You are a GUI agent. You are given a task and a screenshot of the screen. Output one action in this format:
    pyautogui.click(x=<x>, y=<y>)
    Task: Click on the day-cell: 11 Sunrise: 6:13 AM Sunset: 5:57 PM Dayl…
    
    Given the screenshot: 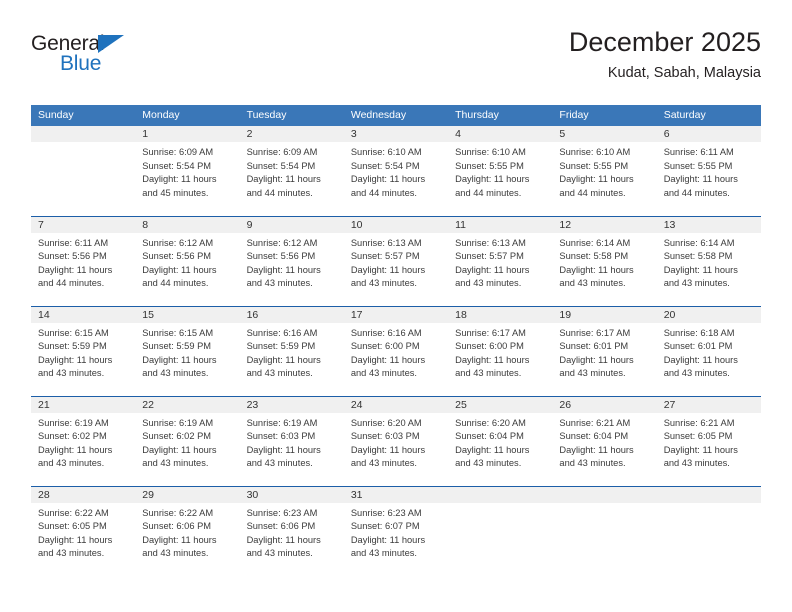 What is the action you would take?
    pyautogui.click(x=500, y=260)
    